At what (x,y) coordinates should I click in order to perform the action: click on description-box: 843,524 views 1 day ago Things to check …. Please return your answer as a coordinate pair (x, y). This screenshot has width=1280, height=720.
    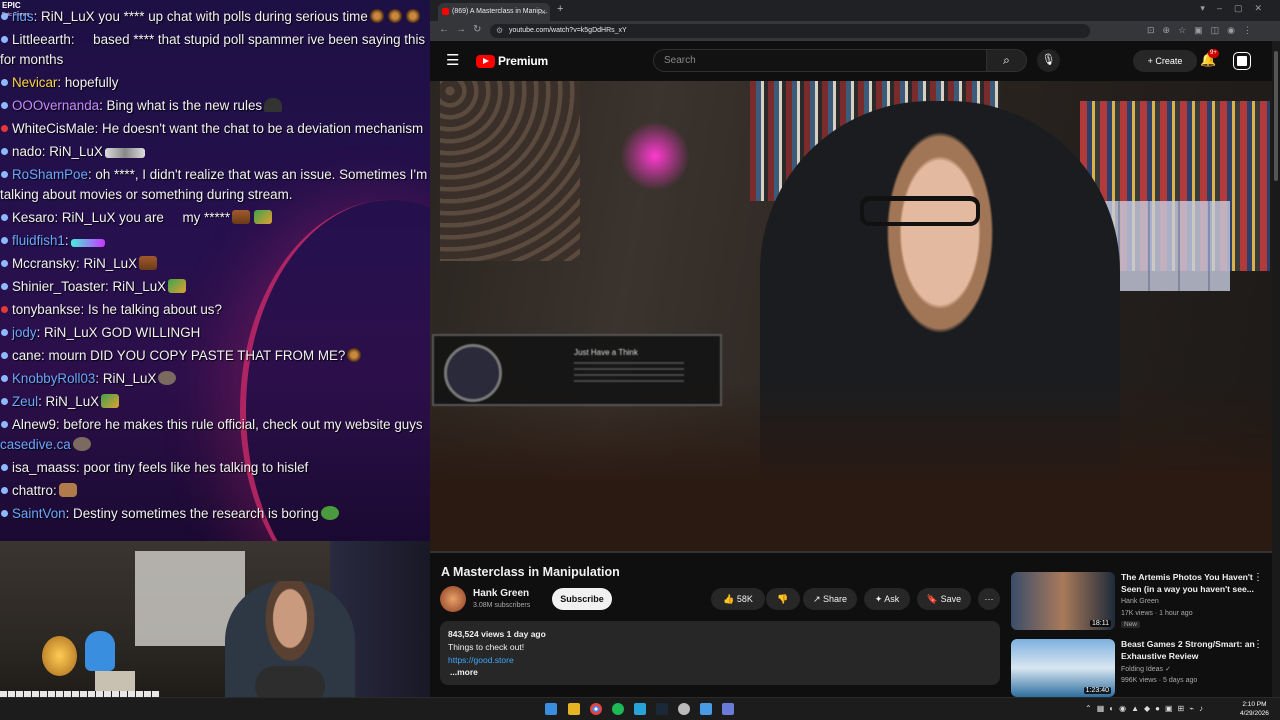
    Looking at the image, I should click on (720, 653).